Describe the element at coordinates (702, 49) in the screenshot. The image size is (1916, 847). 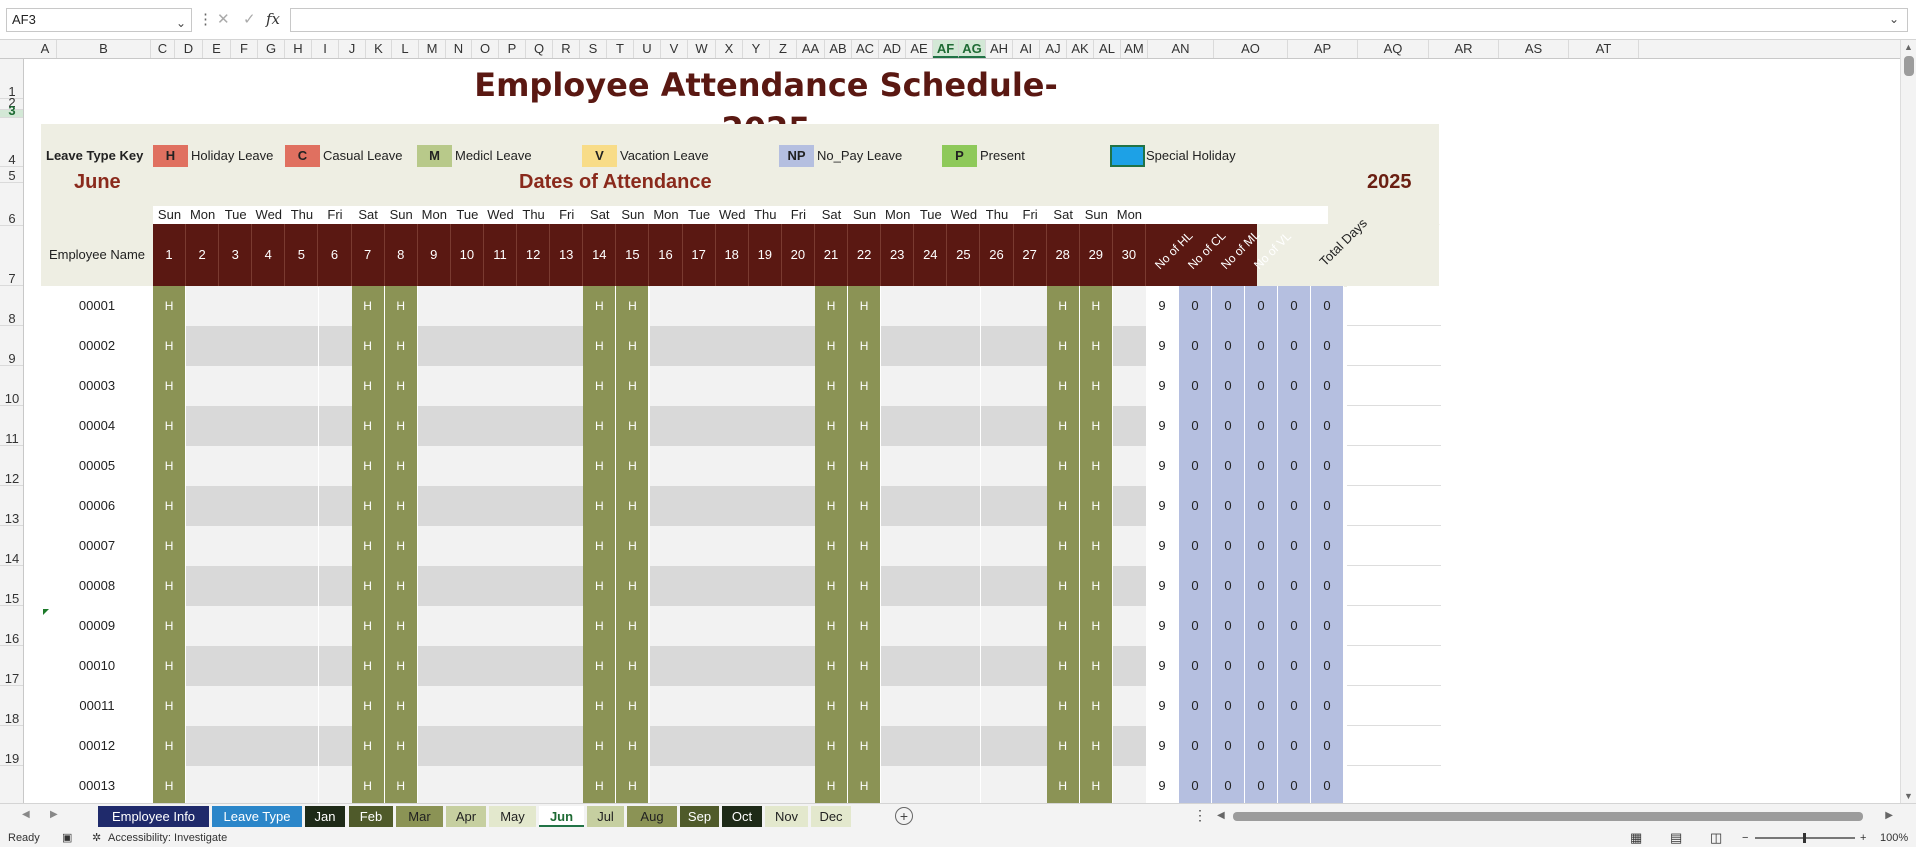
I see `column-header-w: W` at that location.